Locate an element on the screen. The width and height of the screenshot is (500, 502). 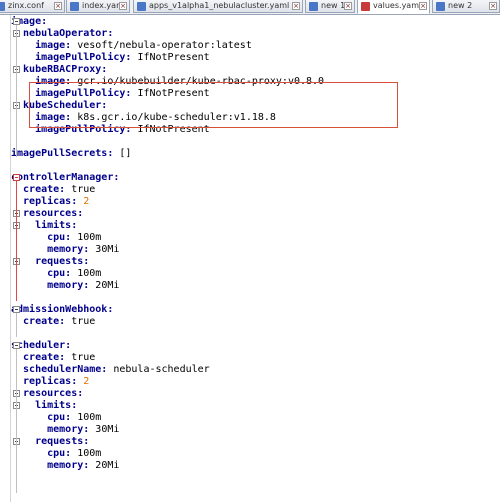
yaml-key: admissionWebhook: is located at coordinates (62, 309).